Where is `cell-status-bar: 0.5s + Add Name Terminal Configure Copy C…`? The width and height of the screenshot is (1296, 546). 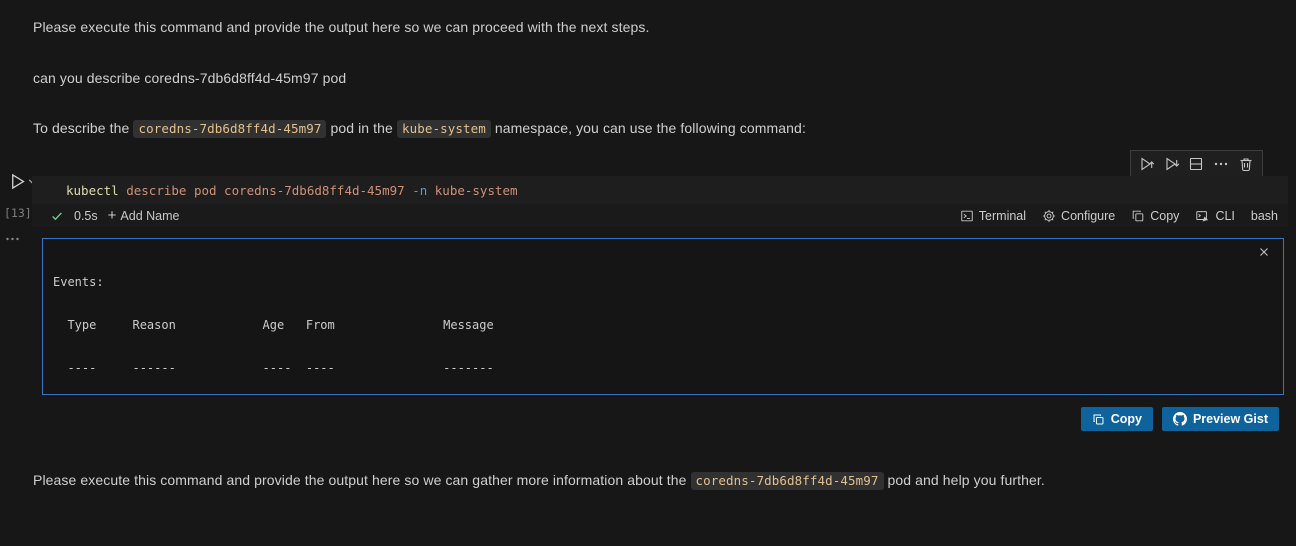
cell-status-bar: 0.5s + Add Name Terminal Configure Copy C… is located at coordinates (660, 215).